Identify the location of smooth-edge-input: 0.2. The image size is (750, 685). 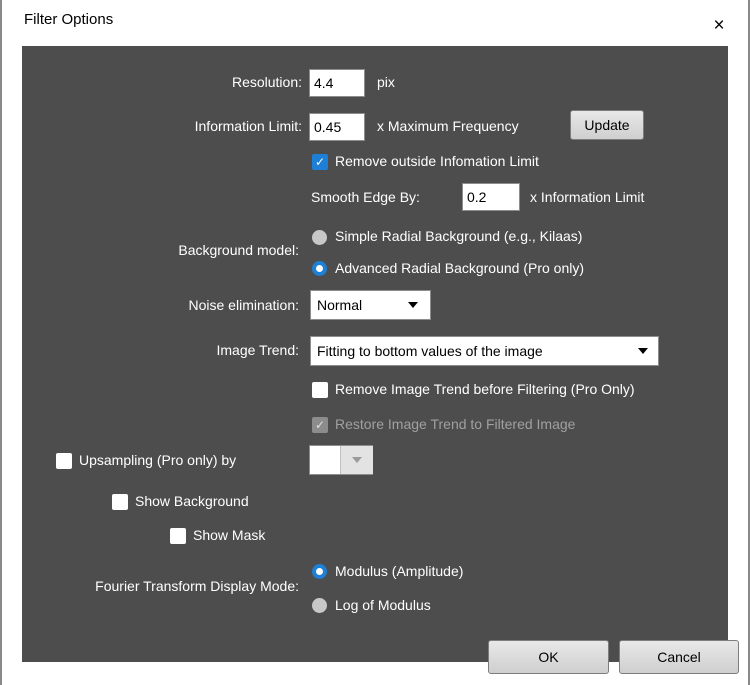
(491, 197).